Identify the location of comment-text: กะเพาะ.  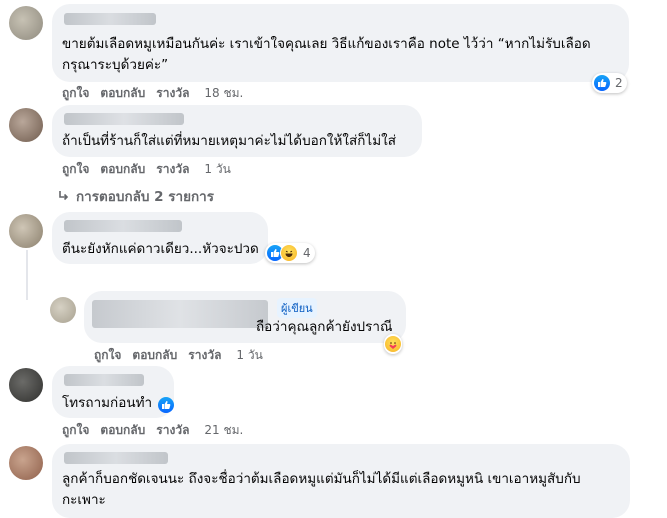
(84, 500).